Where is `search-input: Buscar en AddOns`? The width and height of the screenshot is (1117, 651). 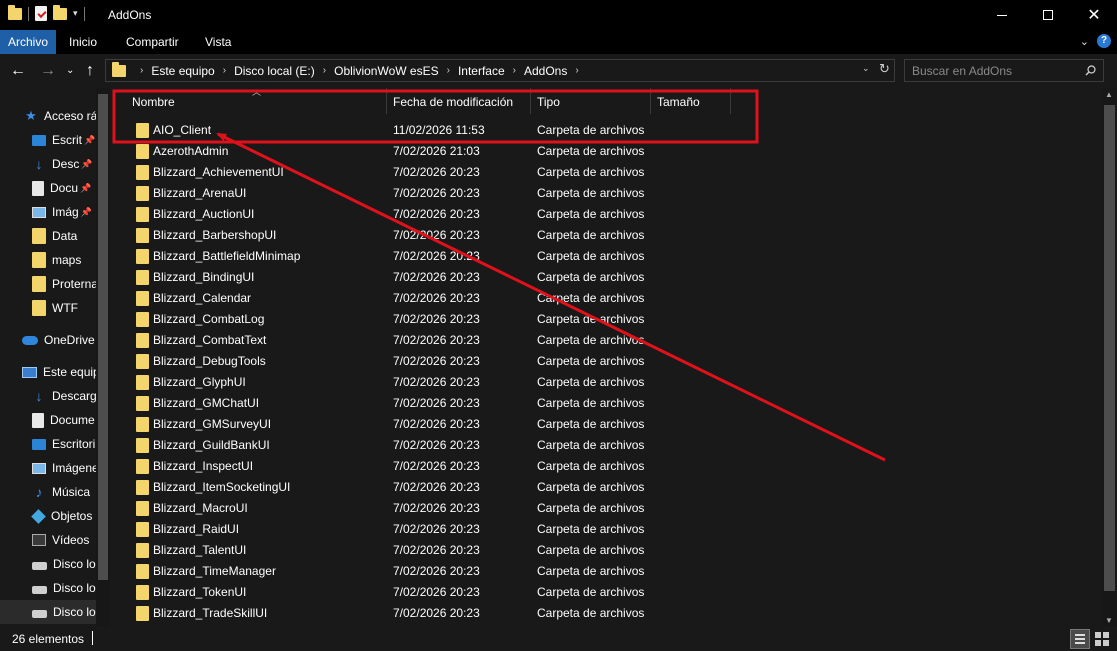
search-input: Buscar en AddOns is located at coordinates (1004, 70).